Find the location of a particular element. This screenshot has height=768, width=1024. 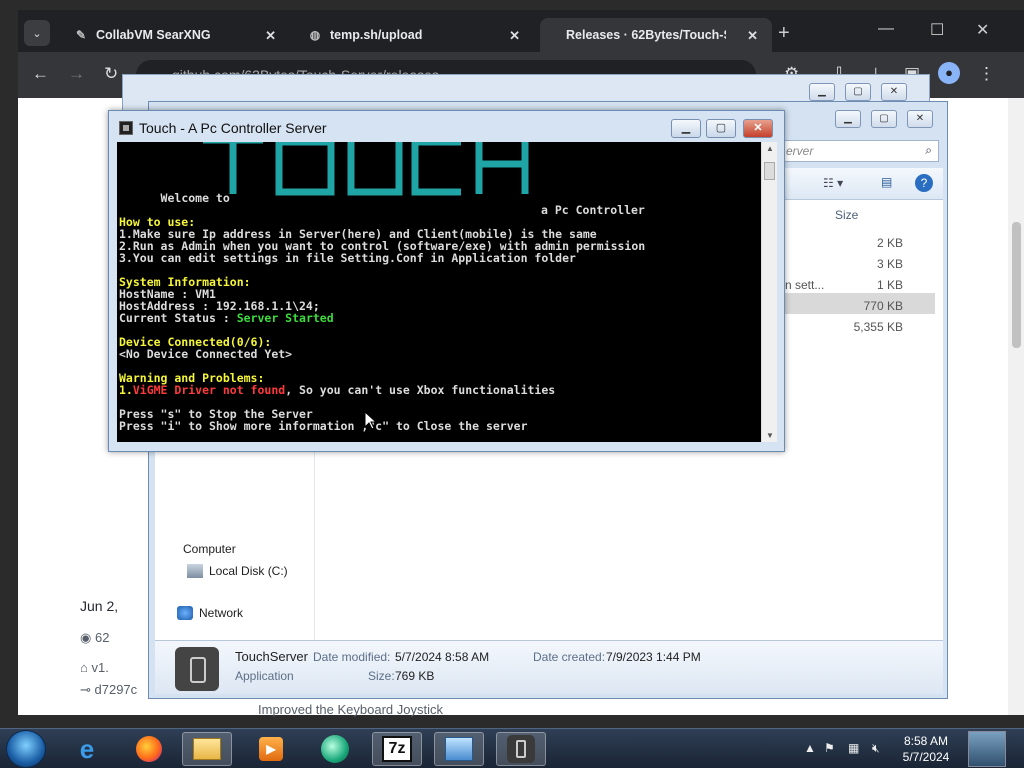

file-size: 5,355 KB is located at coordinates (878, 327).